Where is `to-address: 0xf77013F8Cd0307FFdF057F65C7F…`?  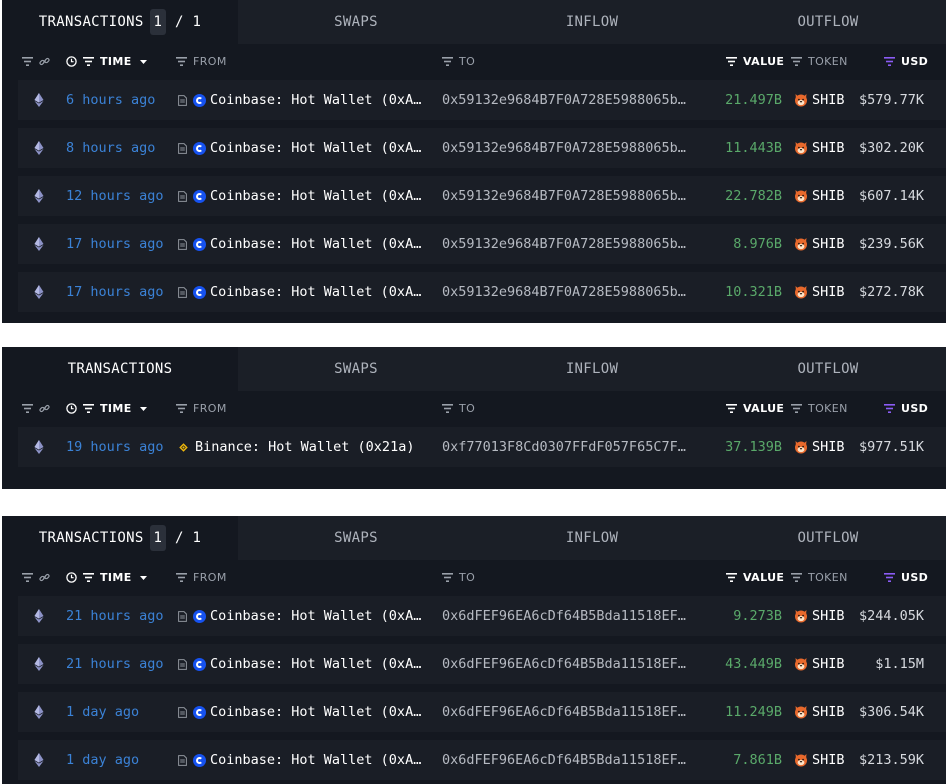 to-address: 0xf77013F8Cd0307FFdF057F65C7F… is located at coordinates (564, 447).